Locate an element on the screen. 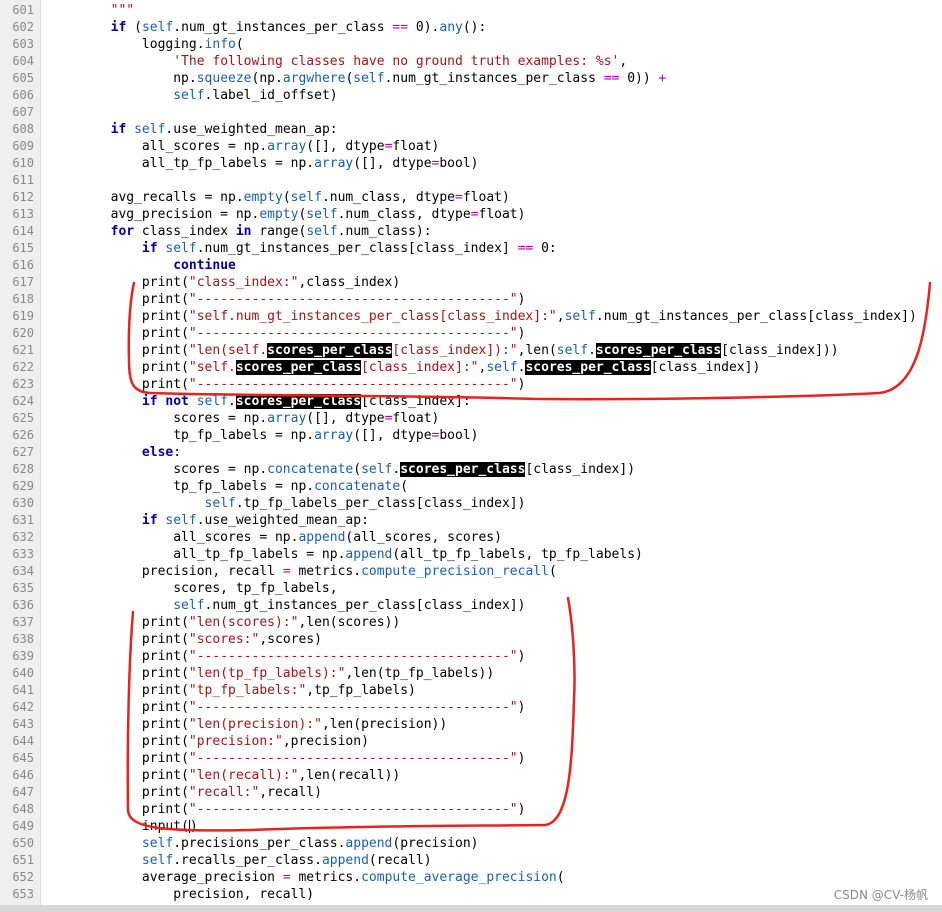 This screenshot has width=942, height=912. code-line: 635 scores, tp_fp_labels, is located at coordinates (471, 588).